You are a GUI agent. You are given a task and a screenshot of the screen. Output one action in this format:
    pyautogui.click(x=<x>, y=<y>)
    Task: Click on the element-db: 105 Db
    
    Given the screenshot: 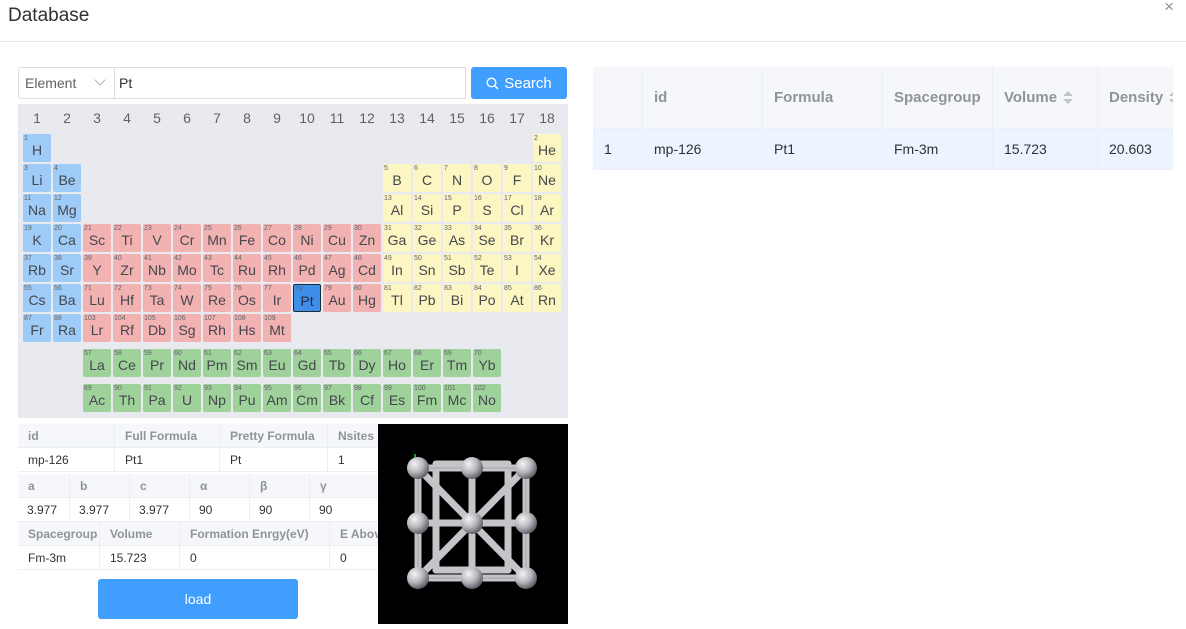 What is the action you would take?
    pyautogui.click(x=157, y=328)
    